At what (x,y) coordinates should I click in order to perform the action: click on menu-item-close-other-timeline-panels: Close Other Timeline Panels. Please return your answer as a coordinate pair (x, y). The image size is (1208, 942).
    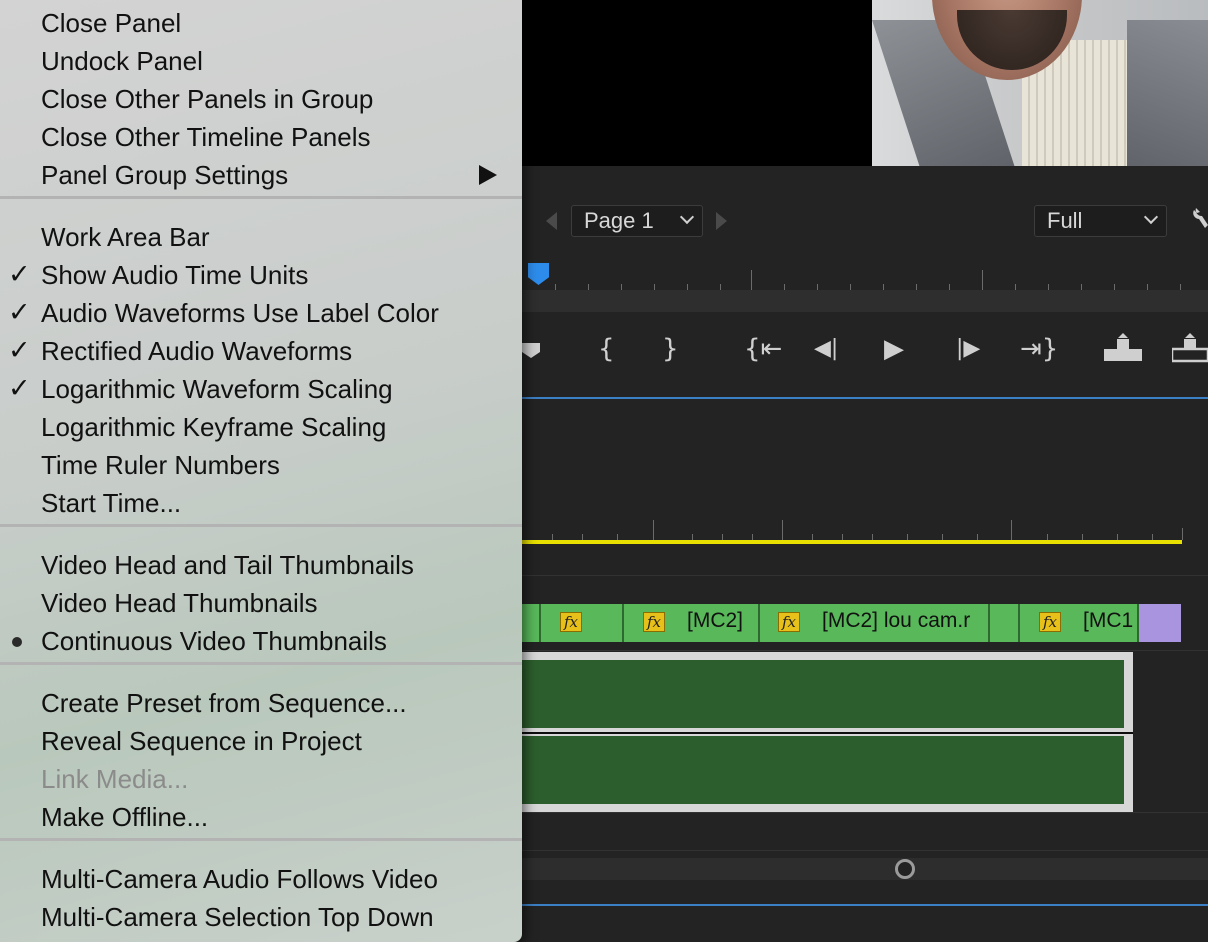
    Looking at the image, I should click on (261, 136).